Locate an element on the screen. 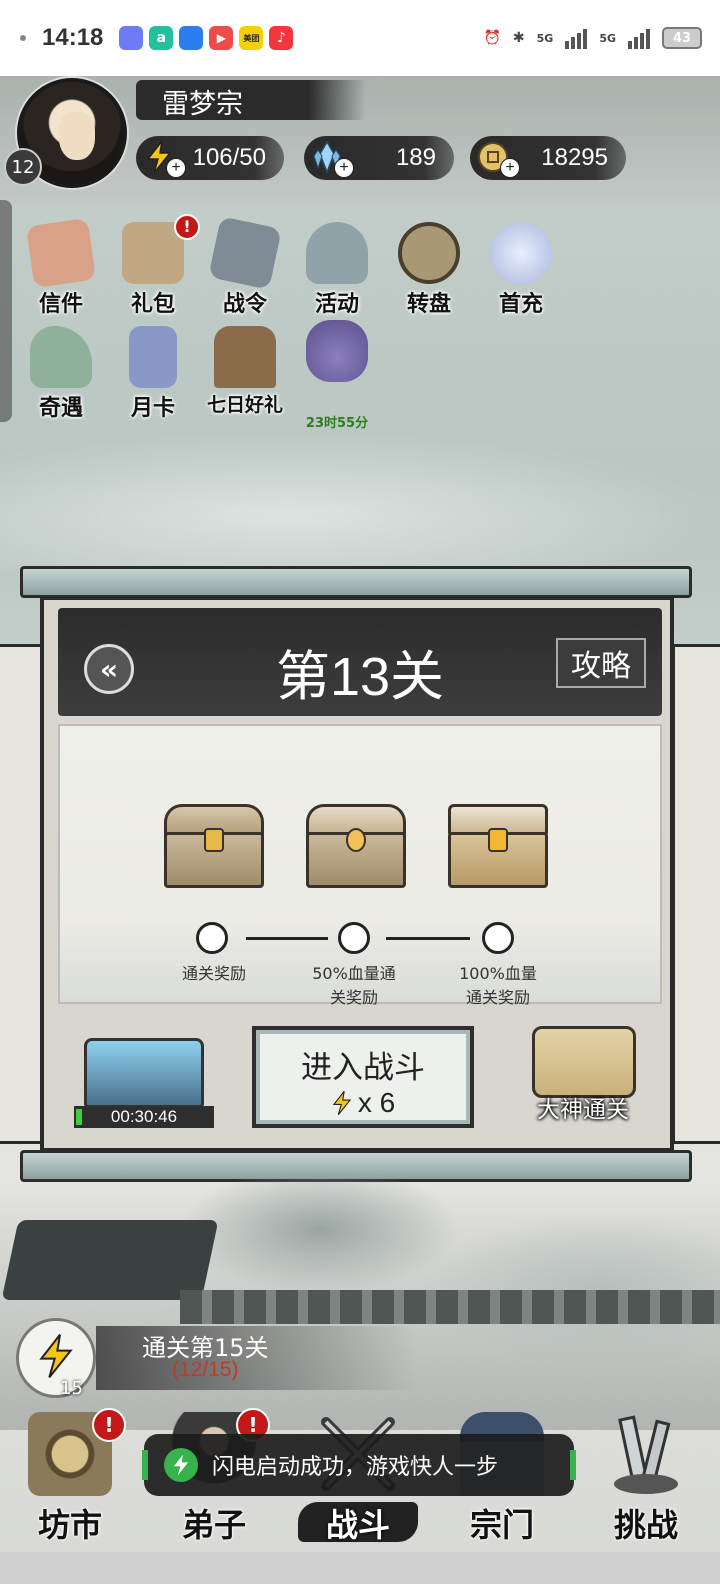 The height and width of the screenshot is (1584, 720). reward-label: 50%血量通 关奖励 is located at coordinates (354, 986).